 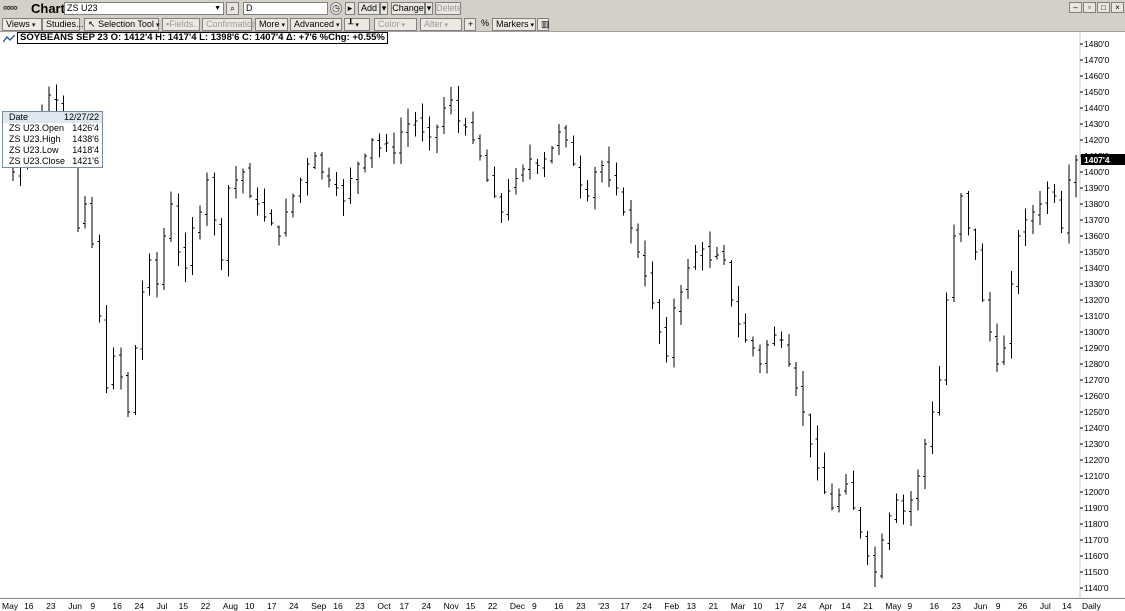 I want to click on add-button: Add, so click(x=369, y=8).